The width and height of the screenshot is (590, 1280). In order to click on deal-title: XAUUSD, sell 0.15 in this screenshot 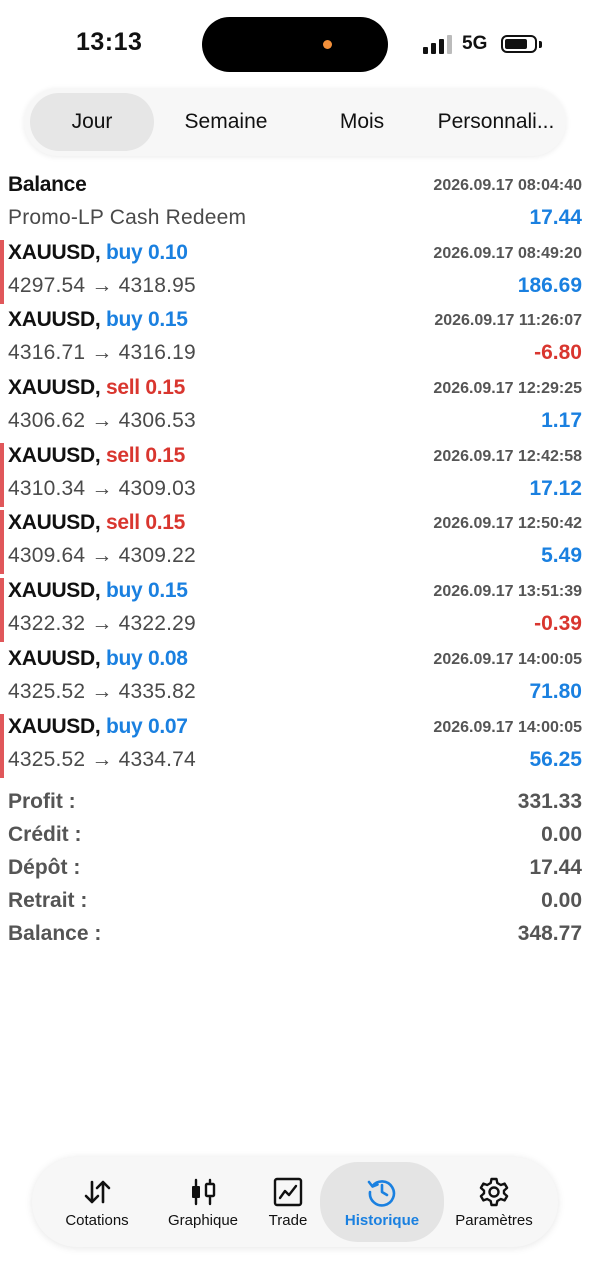, I will do `click(96, 523)`.